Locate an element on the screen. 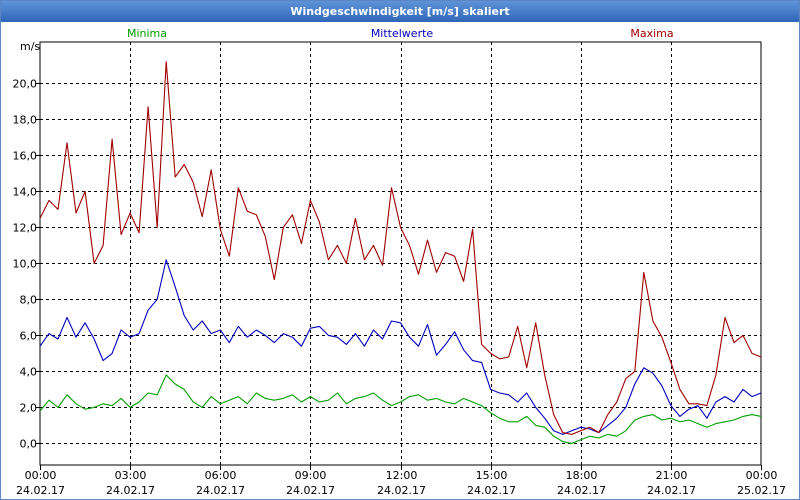 The height and width of the screenshot is (500, 800). x-tick-time-label: 03:00 is located at coordinates (131, 475).